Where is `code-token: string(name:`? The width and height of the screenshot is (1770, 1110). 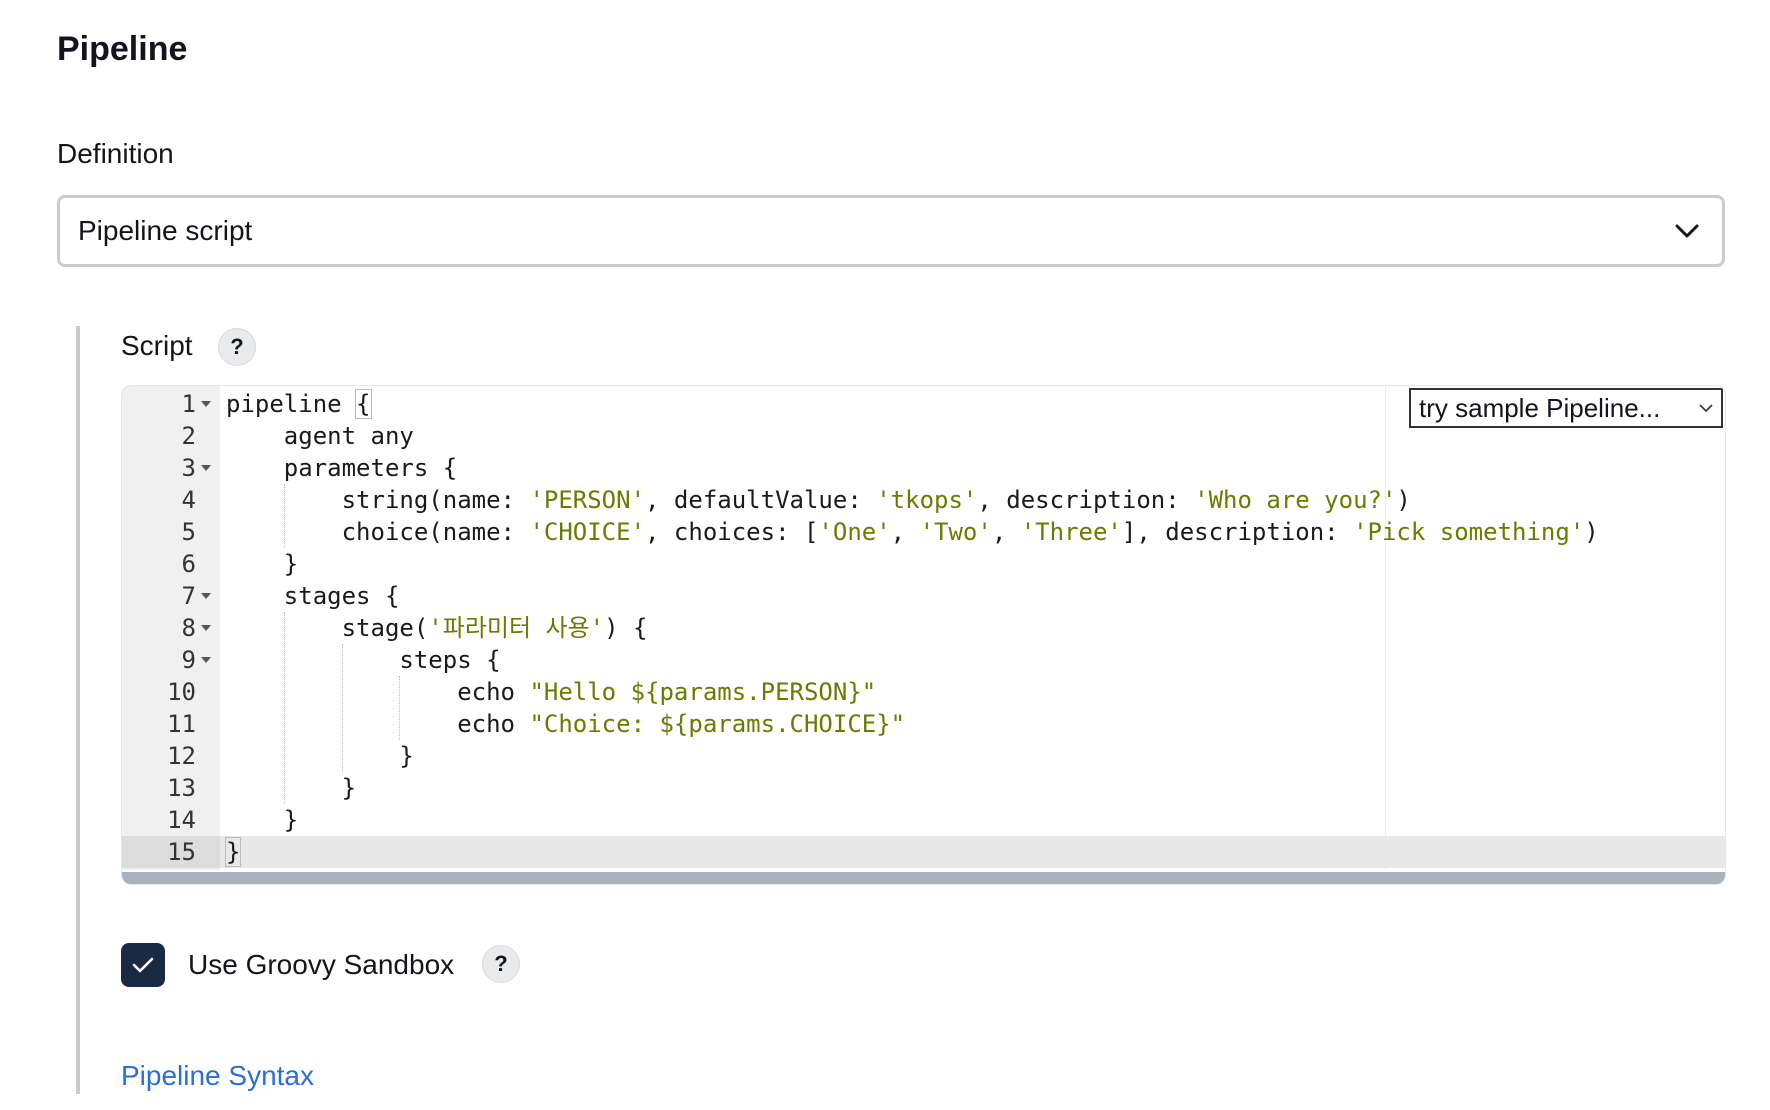 code-token: string(name: is located at coordinates (378, 500).